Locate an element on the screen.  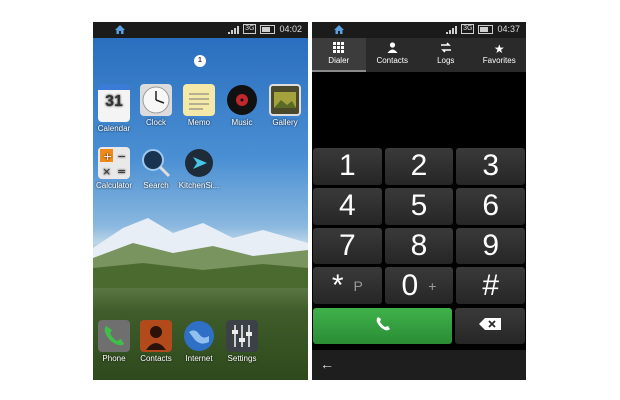
dock-contacts: Contacts is located at coordinates (156, 341).